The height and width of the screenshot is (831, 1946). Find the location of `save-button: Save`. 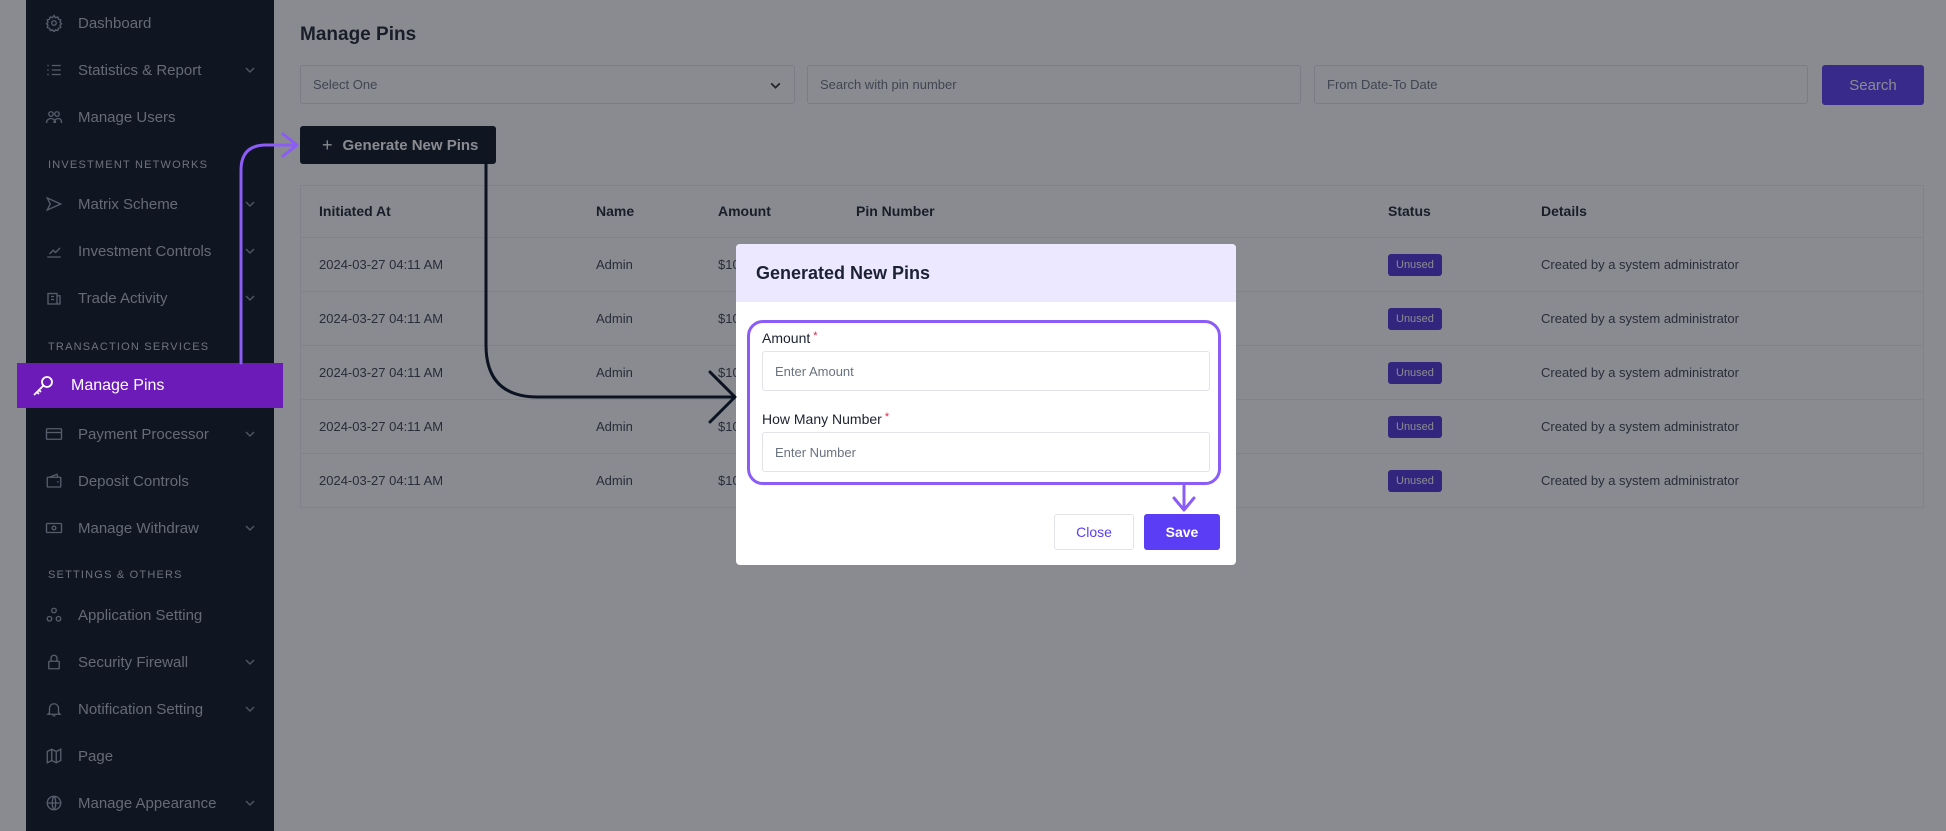

save-button: Save is located at coordinates (1182, 532).